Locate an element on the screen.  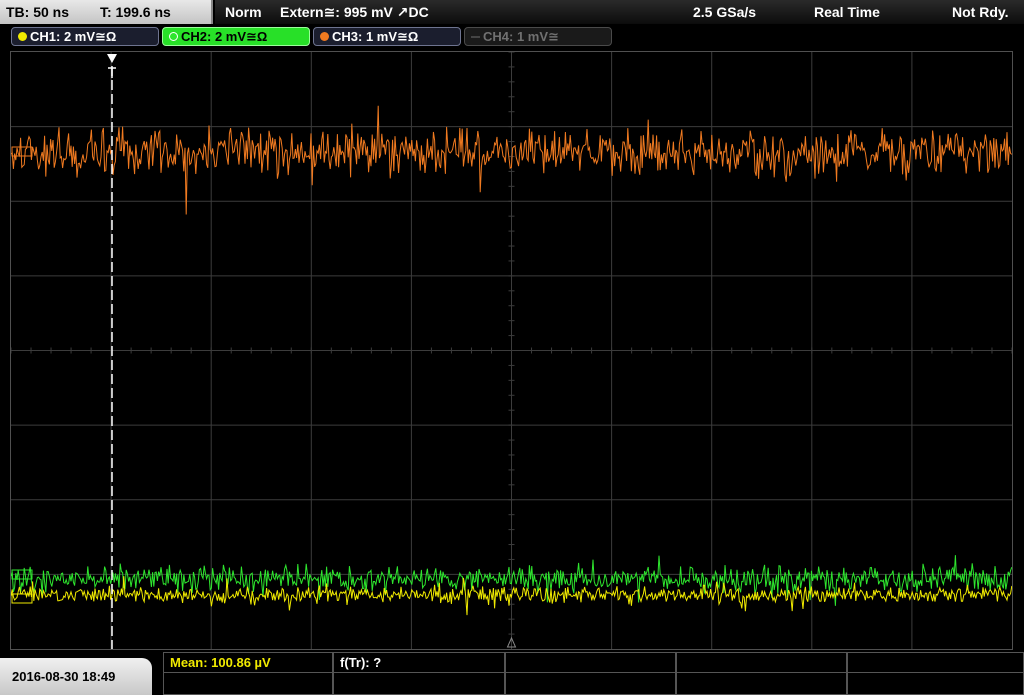
trigger-position-icon is located at coordinates (112, 58).